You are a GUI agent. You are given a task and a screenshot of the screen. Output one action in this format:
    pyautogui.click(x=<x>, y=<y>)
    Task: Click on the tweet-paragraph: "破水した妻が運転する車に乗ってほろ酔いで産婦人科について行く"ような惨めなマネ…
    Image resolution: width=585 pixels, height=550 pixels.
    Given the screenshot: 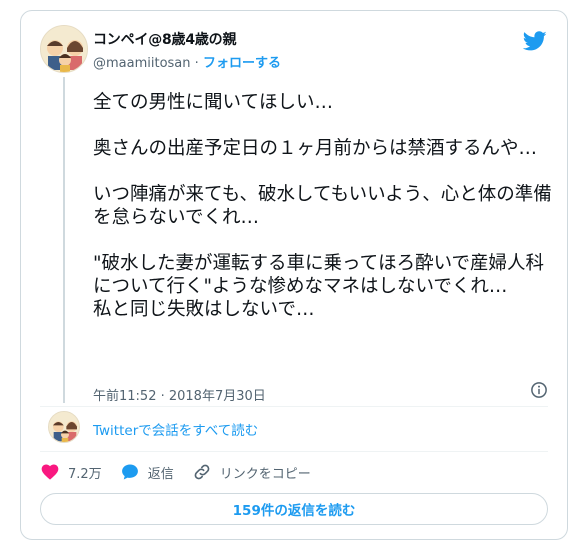 What is the action you would take?
    pyautogui.click(x=319, y=286)
    